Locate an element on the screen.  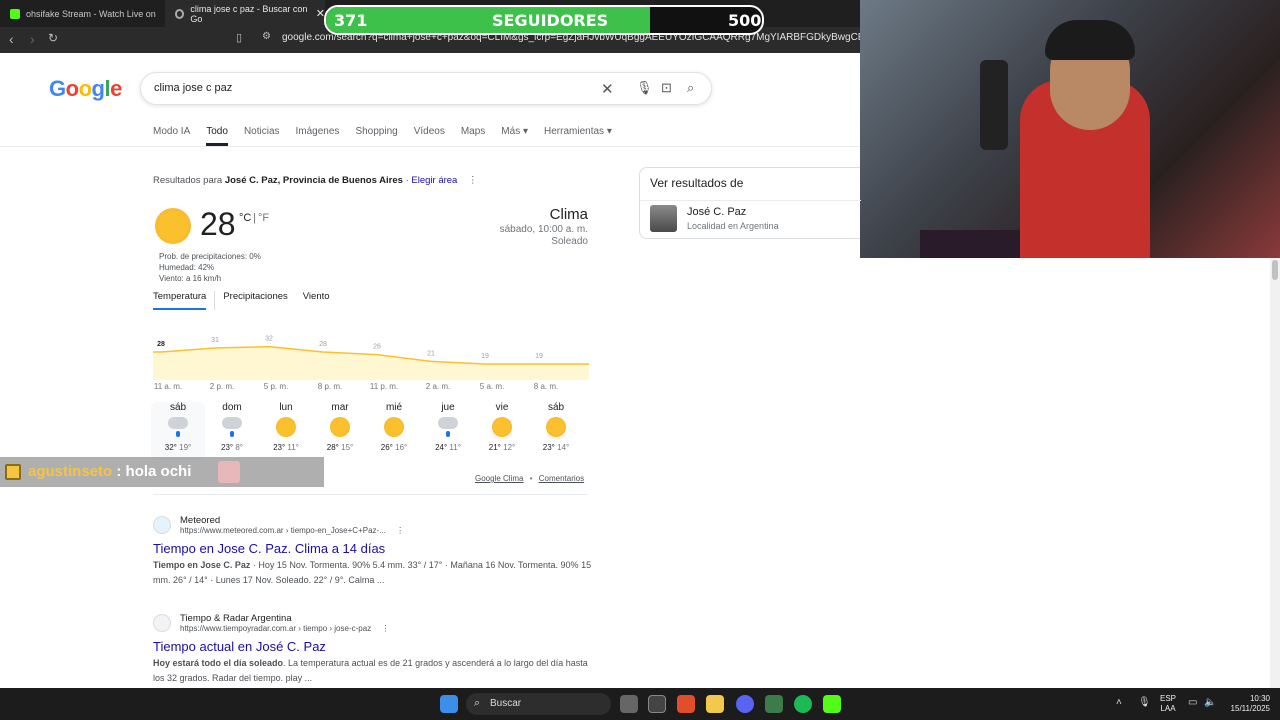
search-icon: ⌕ is located at coordinates (690, 88).